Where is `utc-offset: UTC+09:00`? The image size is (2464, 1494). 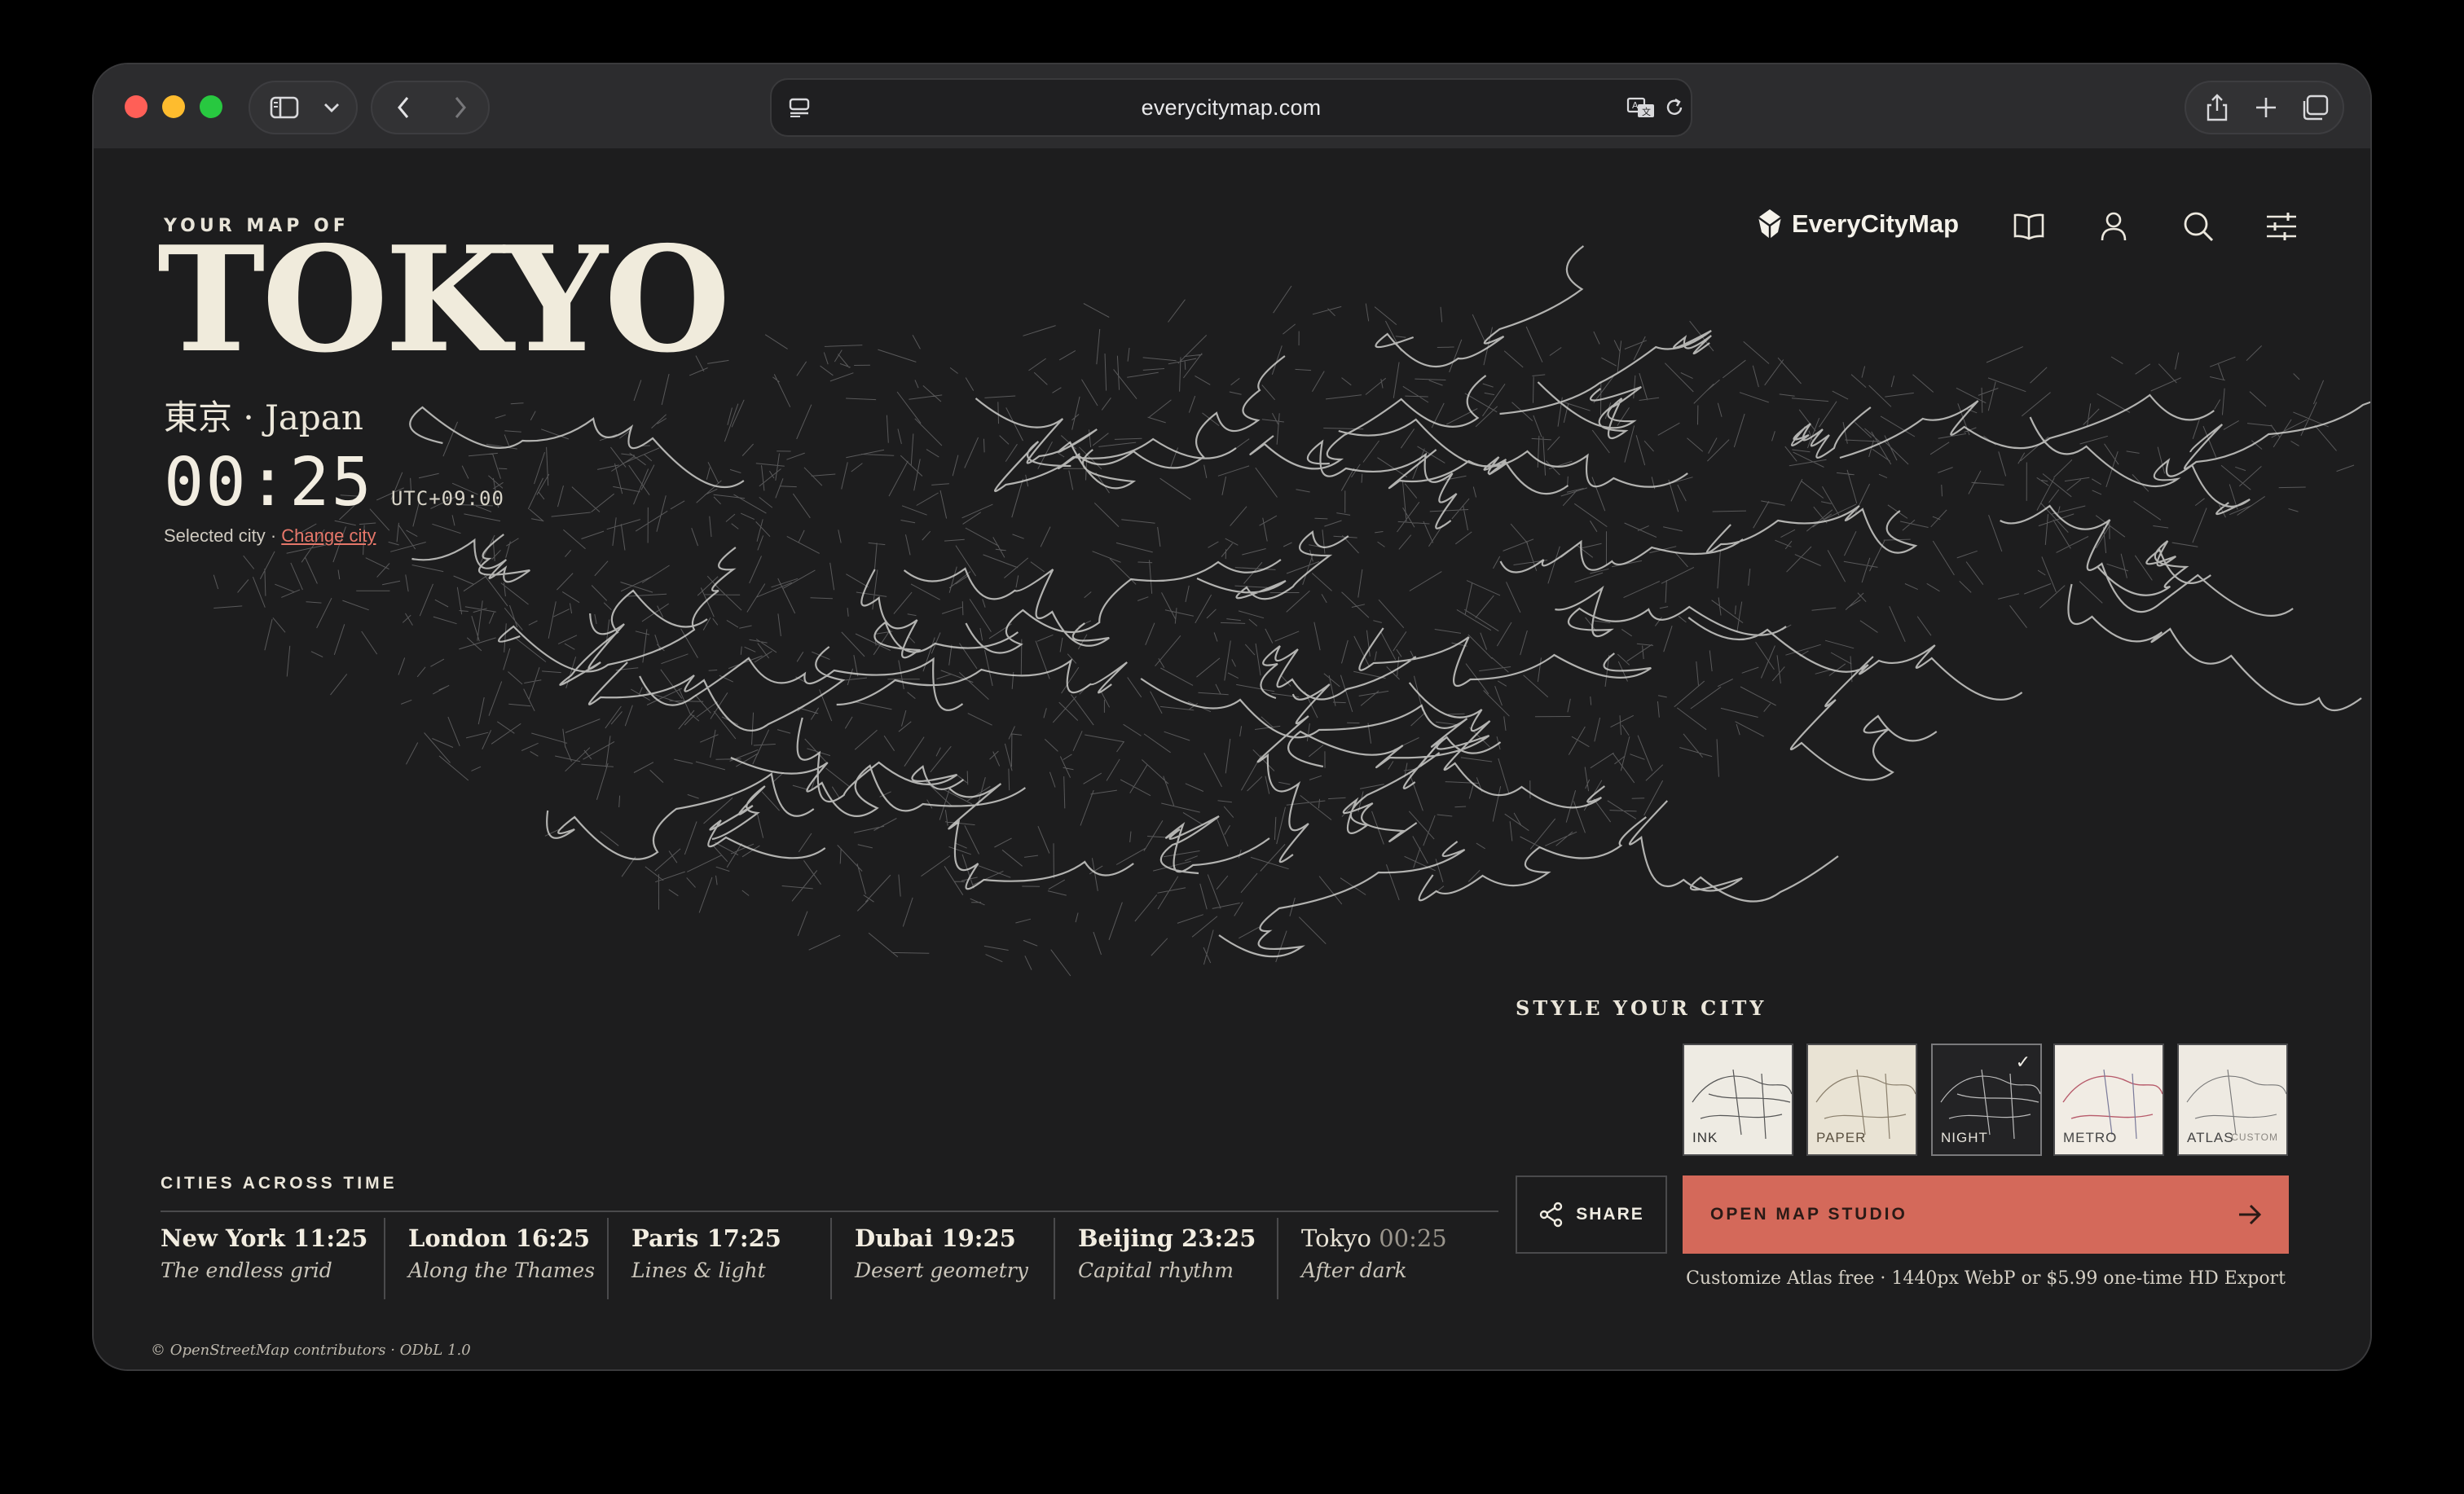 utc-offset: UTC+09:00 is located at coordinates (447, 498).